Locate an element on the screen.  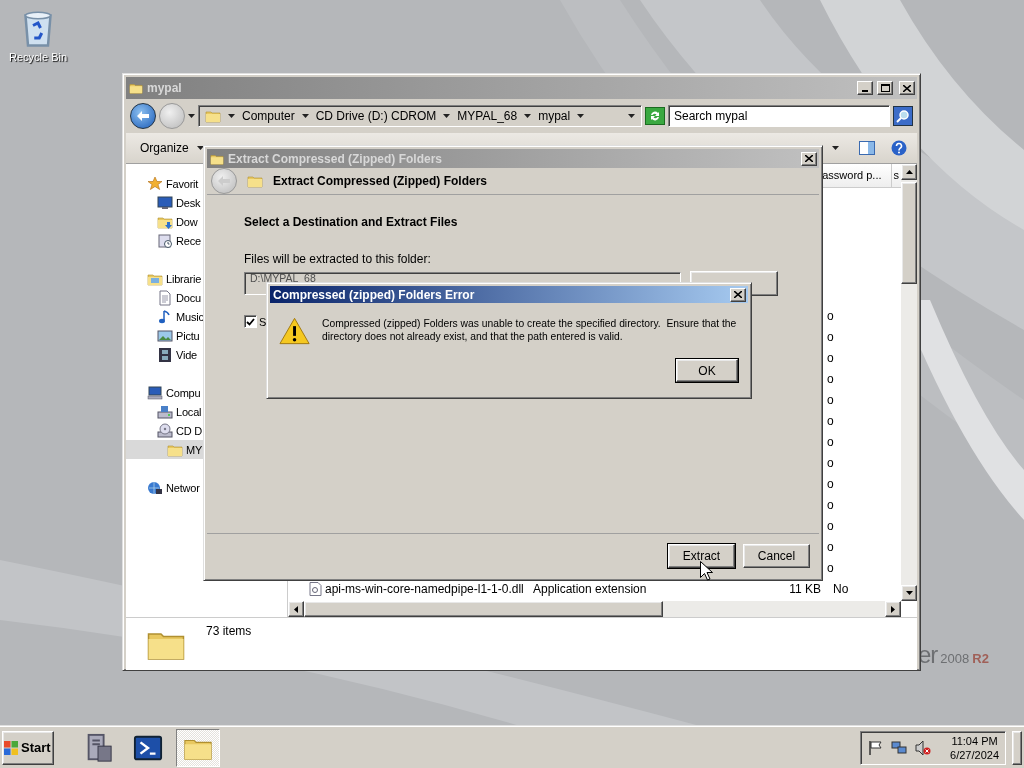
table-cell-text: No is located at coordinates (841, 588).